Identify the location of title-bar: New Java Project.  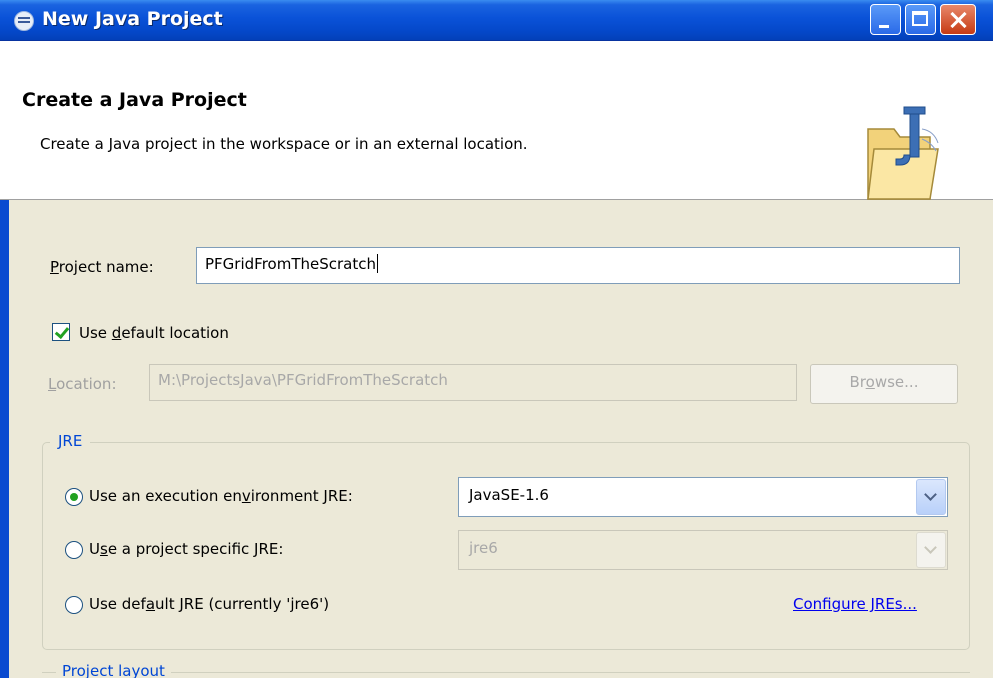
(496, 20).